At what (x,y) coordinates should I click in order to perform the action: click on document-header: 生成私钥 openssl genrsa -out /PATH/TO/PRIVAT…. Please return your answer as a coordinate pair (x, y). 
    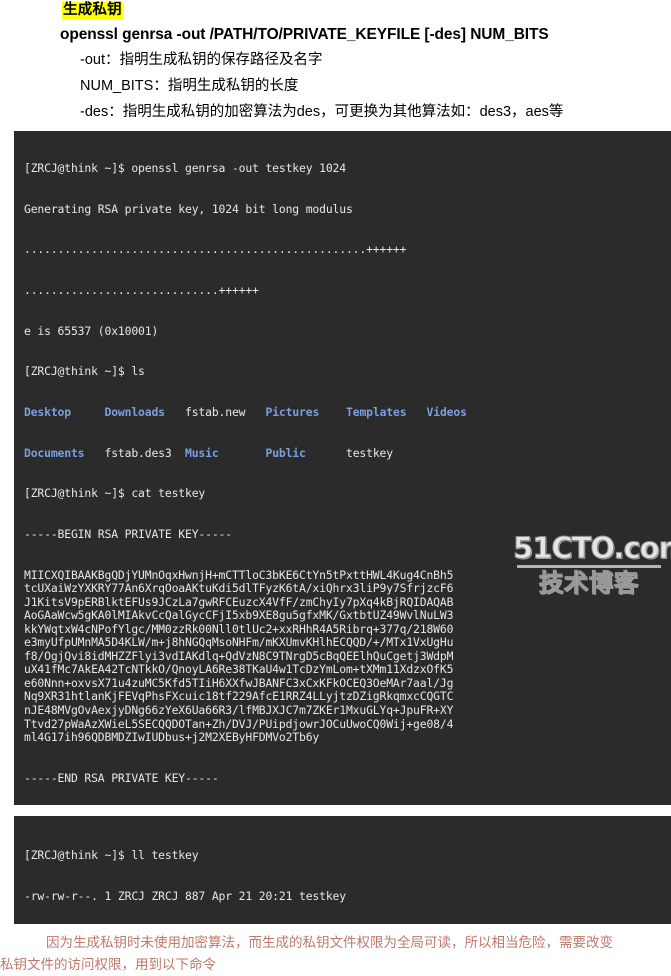
    Looking at the image, I should click on (335, 61).